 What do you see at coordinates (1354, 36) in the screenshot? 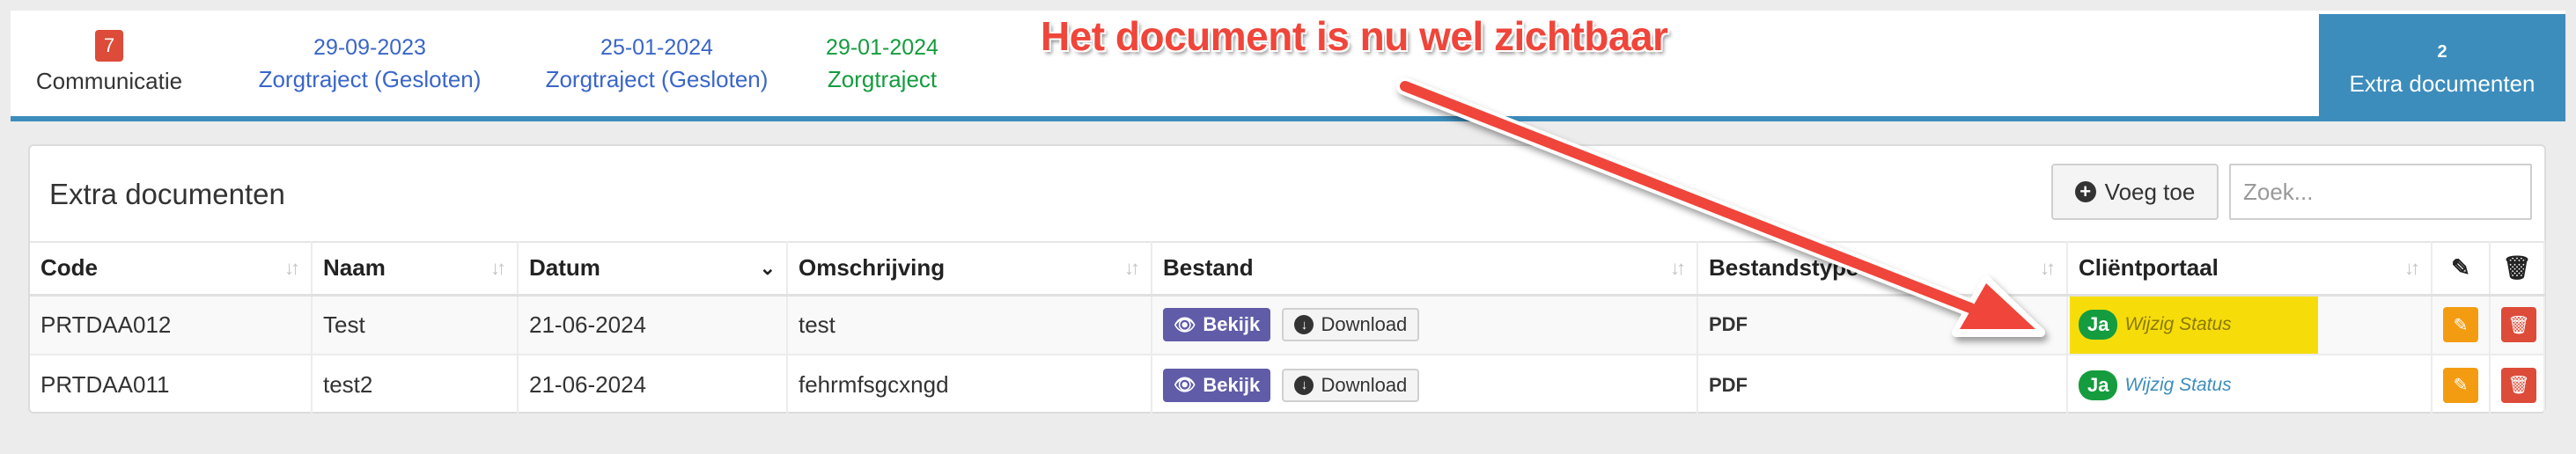
I see `annotation-text: Het document is nu wel zichtbaar` at bounding box center [1354, 36].